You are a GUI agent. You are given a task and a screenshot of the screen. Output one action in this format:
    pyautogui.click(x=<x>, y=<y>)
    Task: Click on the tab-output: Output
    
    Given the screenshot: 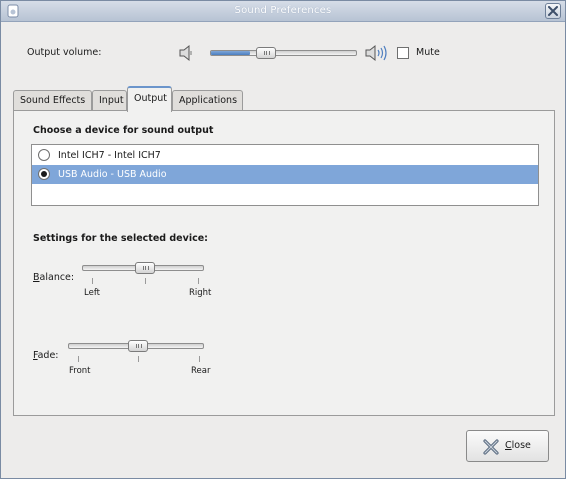 What is the action you would take?
    pyautogui.click(x=149, y=99)
    